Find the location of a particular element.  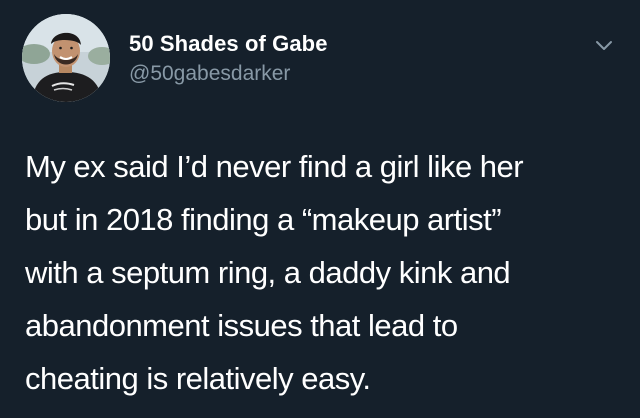

tweet-text-line: with a septum ring, a daddy kink and is located at coordinates (268, 272).